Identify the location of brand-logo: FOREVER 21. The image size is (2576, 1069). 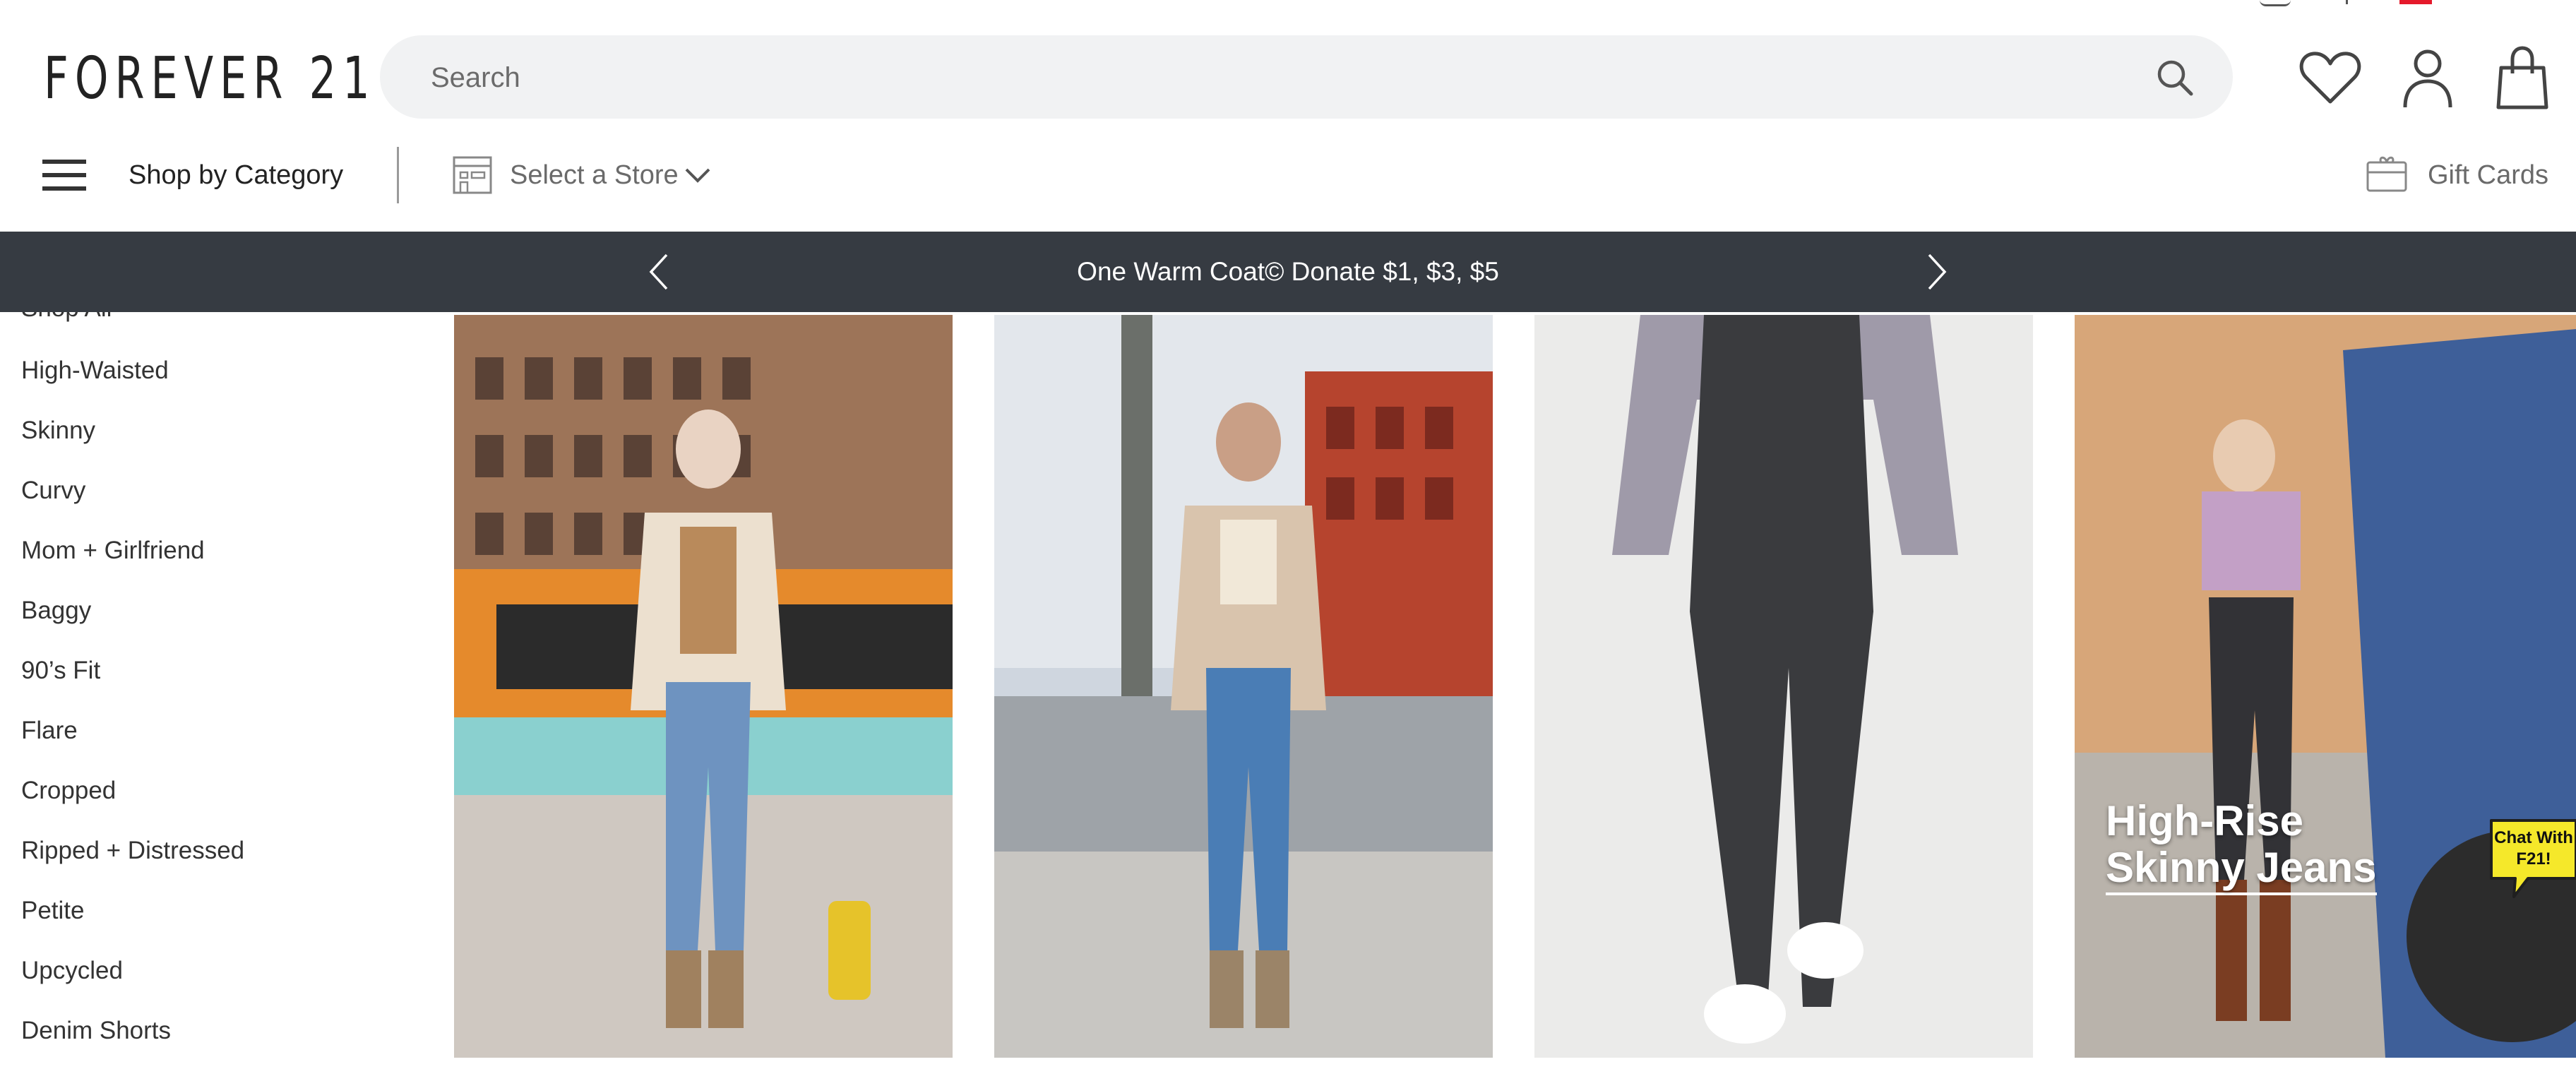
(210, 79).